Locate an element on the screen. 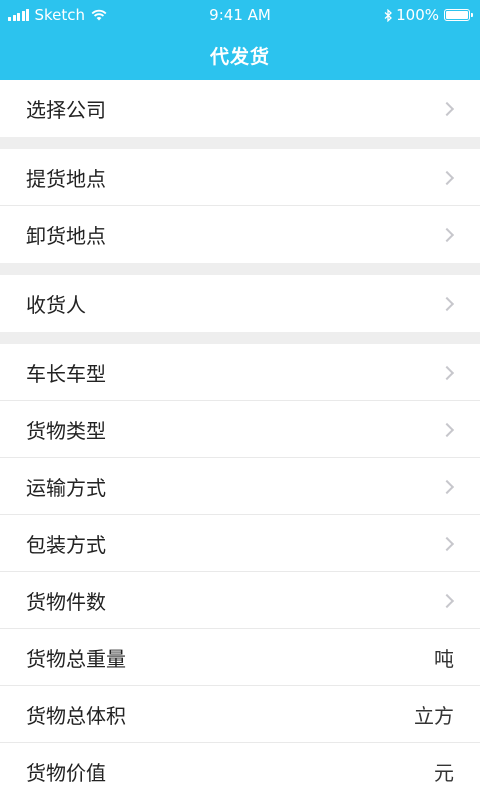  row-pickup-location: 提货地点 is located at coordinates (240, 177).